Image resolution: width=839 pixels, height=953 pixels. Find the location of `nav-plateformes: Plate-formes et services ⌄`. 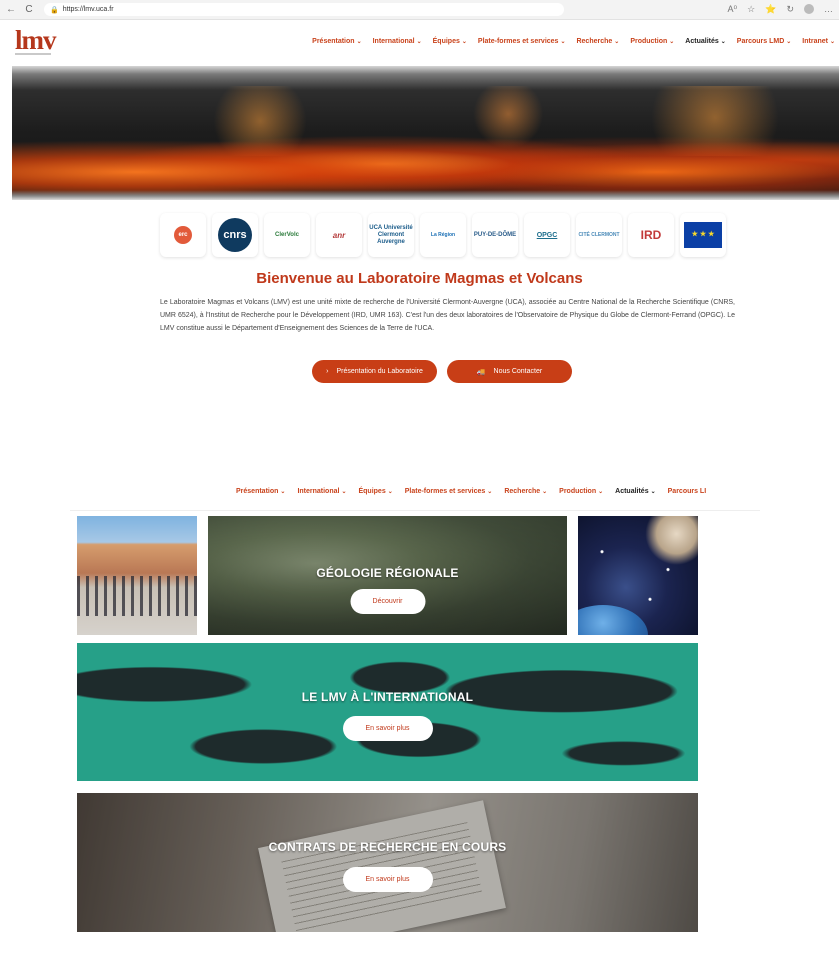

nav-plateformes: Plate-formes et services ⌄ is located at coordinates (522, 41).